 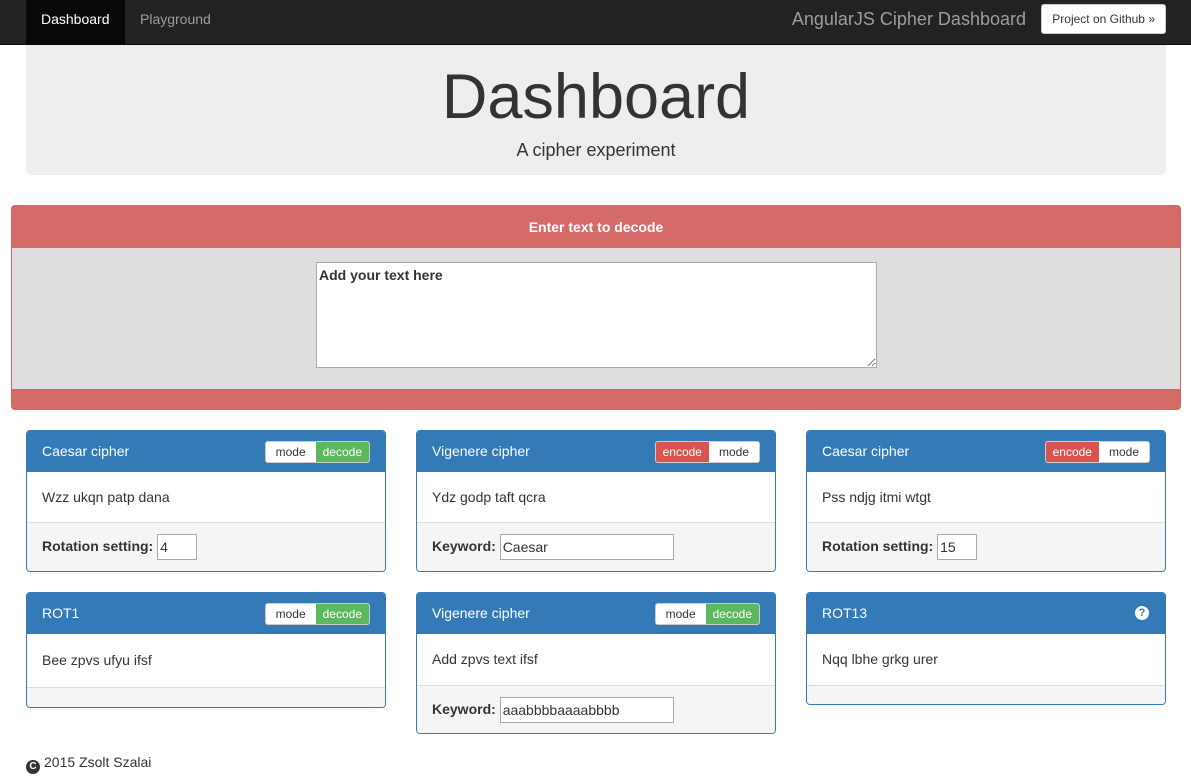 What do you see at coordinates (489, 497) in the screenshot?
I see `panel-output: Ydz godp taft qcra` at bounding box center [489, 497].